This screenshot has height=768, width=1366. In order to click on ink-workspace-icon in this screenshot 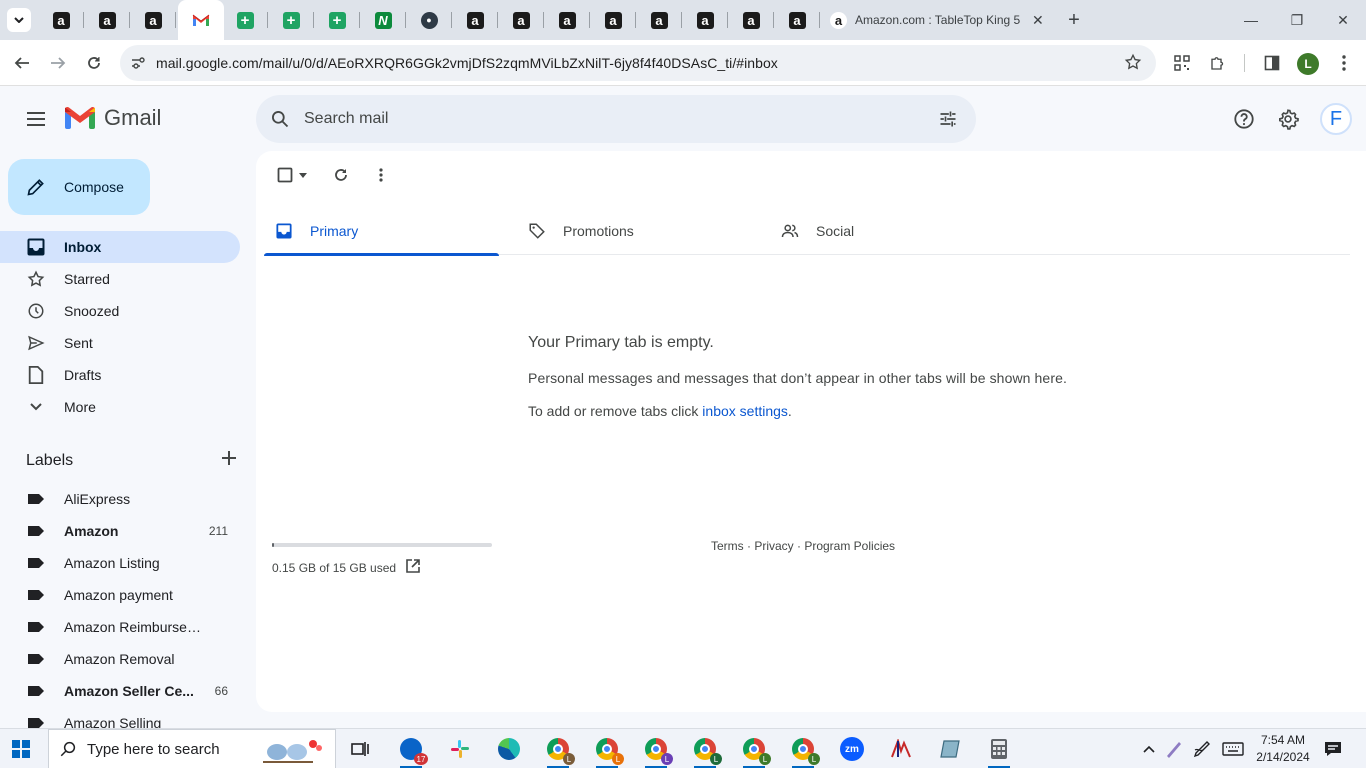, I will do `click(1202, 749)`.